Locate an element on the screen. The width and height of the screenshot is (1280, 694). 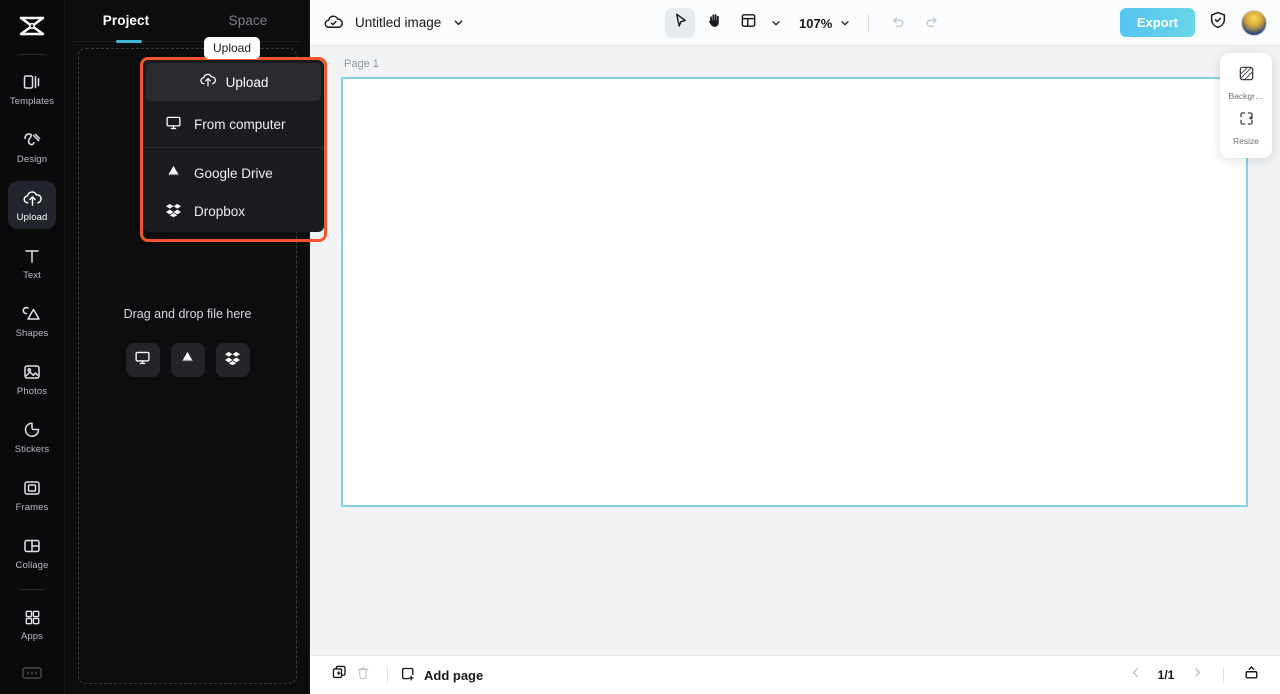
sidebar-item-apps: Apps is located at coordinates (32, 624).